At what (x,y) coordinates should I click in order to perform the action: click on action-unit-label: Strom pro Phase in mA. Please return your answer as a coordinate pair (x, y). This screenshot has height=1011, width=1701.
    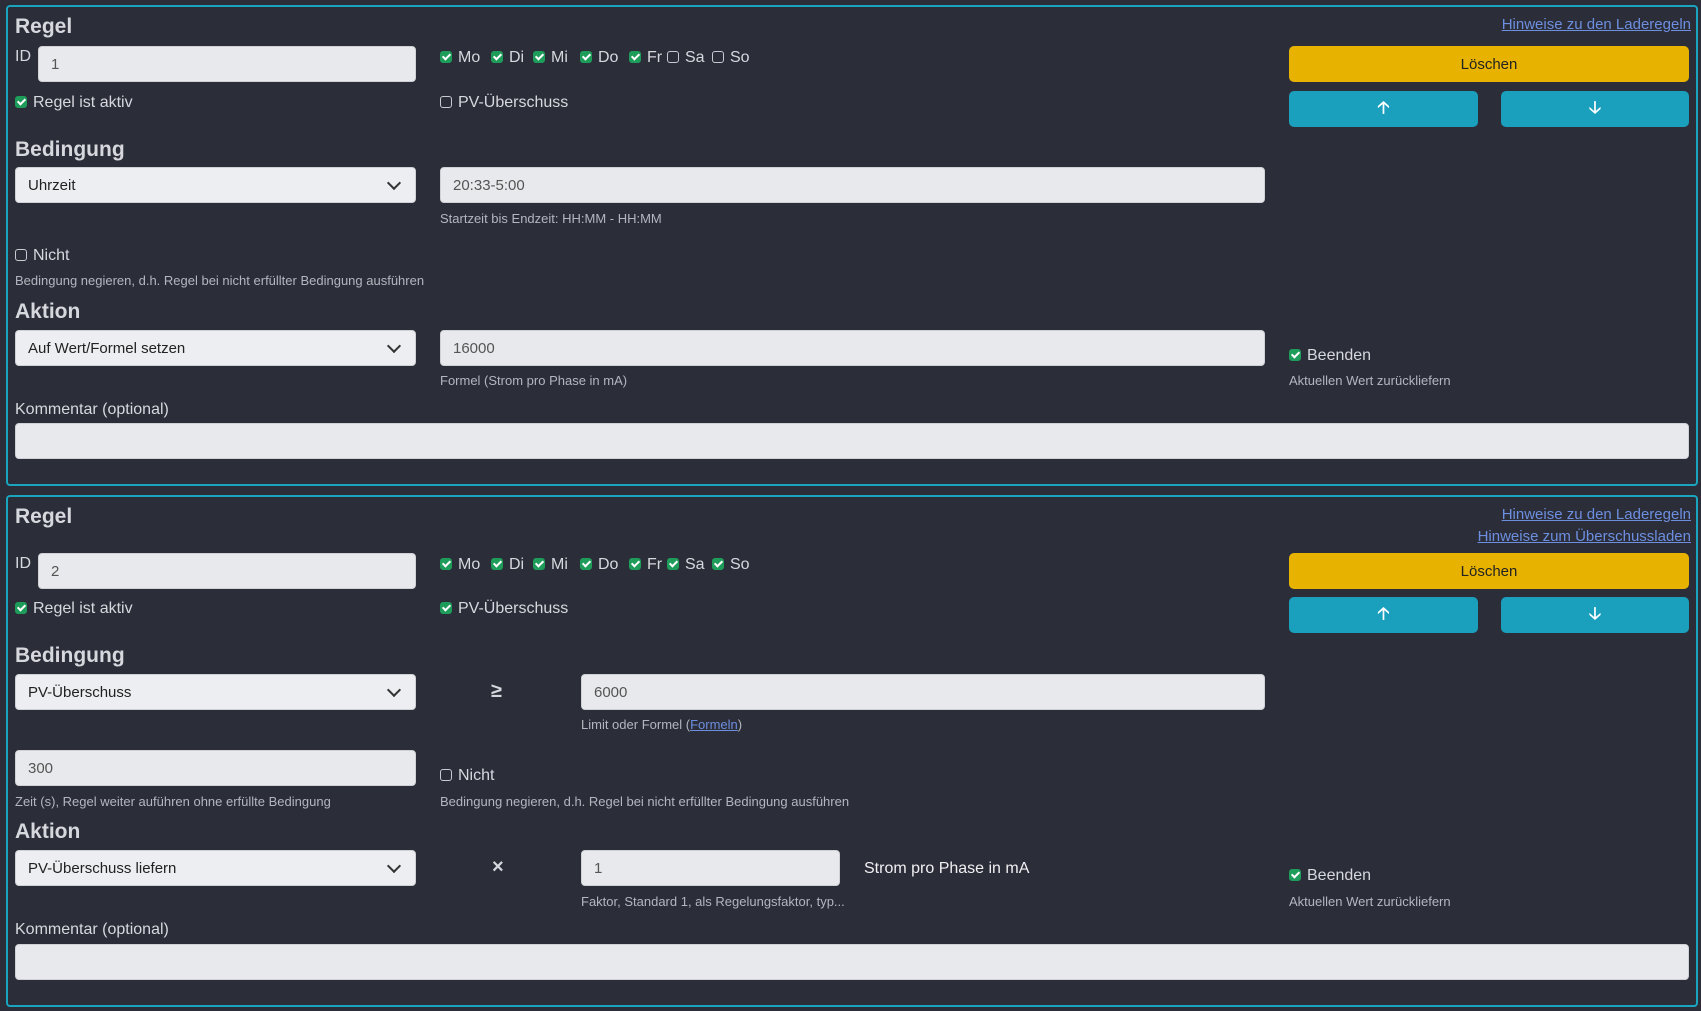
    Looking at the image, I should click on (947, 868).